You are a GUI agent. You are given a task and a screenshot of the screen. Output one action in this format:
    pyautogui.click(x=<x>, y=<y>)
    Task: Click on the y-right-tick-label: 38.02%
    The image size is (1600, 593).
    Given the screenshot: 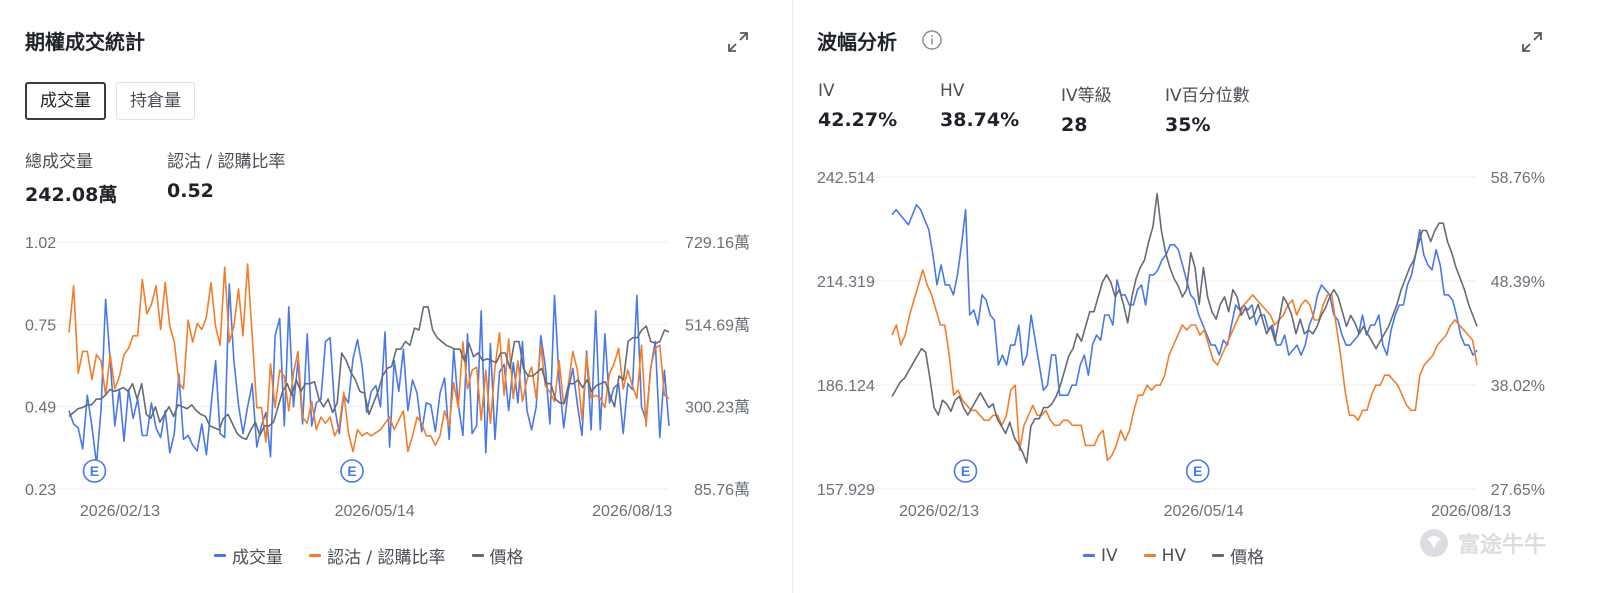 What is the action you would take?
    pyautogui.click(x=1518, y=386)
    